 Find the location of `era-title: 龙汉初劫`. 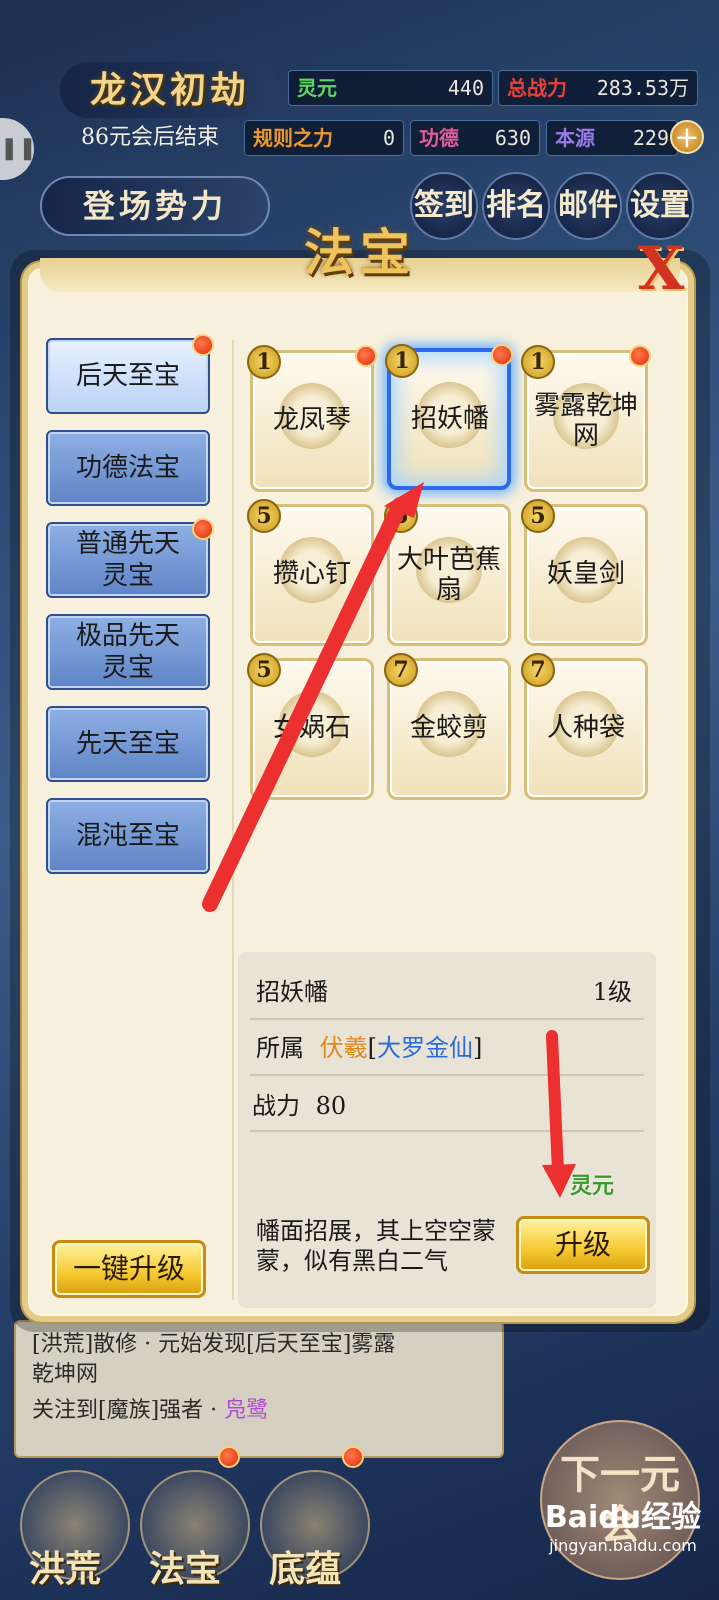

era-title: 龙汉初劫 is located at coordinates (170, 90).